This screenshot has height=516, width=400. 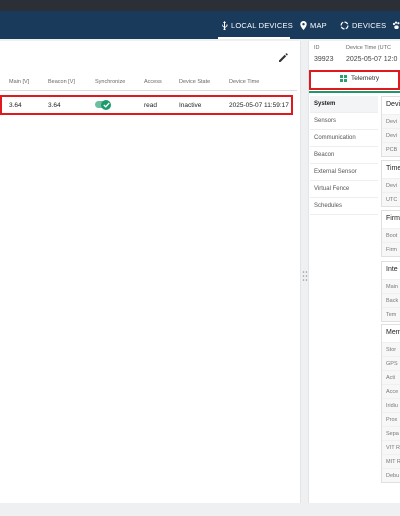 I want to click on section-row: Iridiu, so click(x=391, y=405).